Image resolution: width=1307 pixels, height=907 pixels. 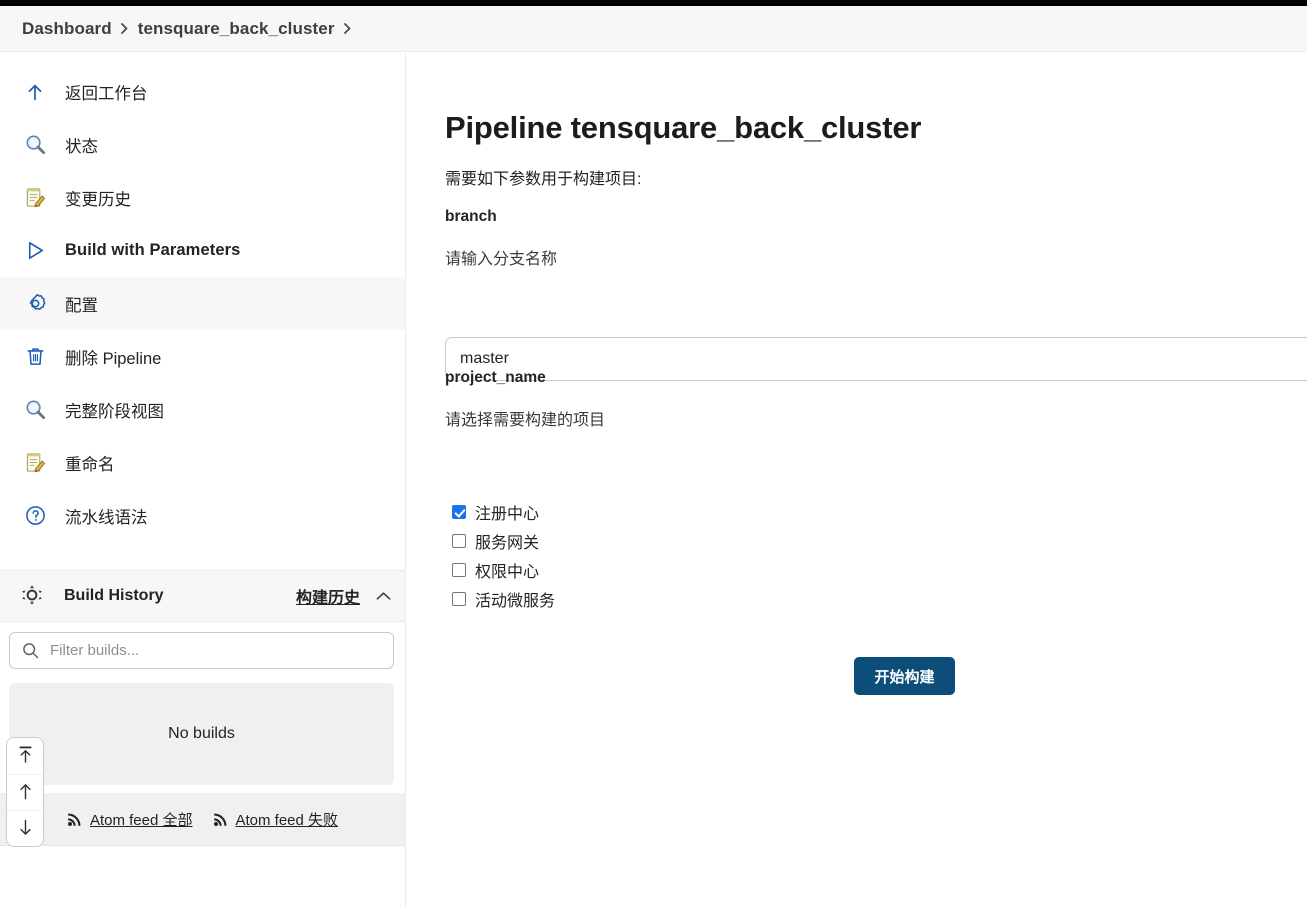 I want to click on start-build-button: 开始构建, so click(x=904, y=676).